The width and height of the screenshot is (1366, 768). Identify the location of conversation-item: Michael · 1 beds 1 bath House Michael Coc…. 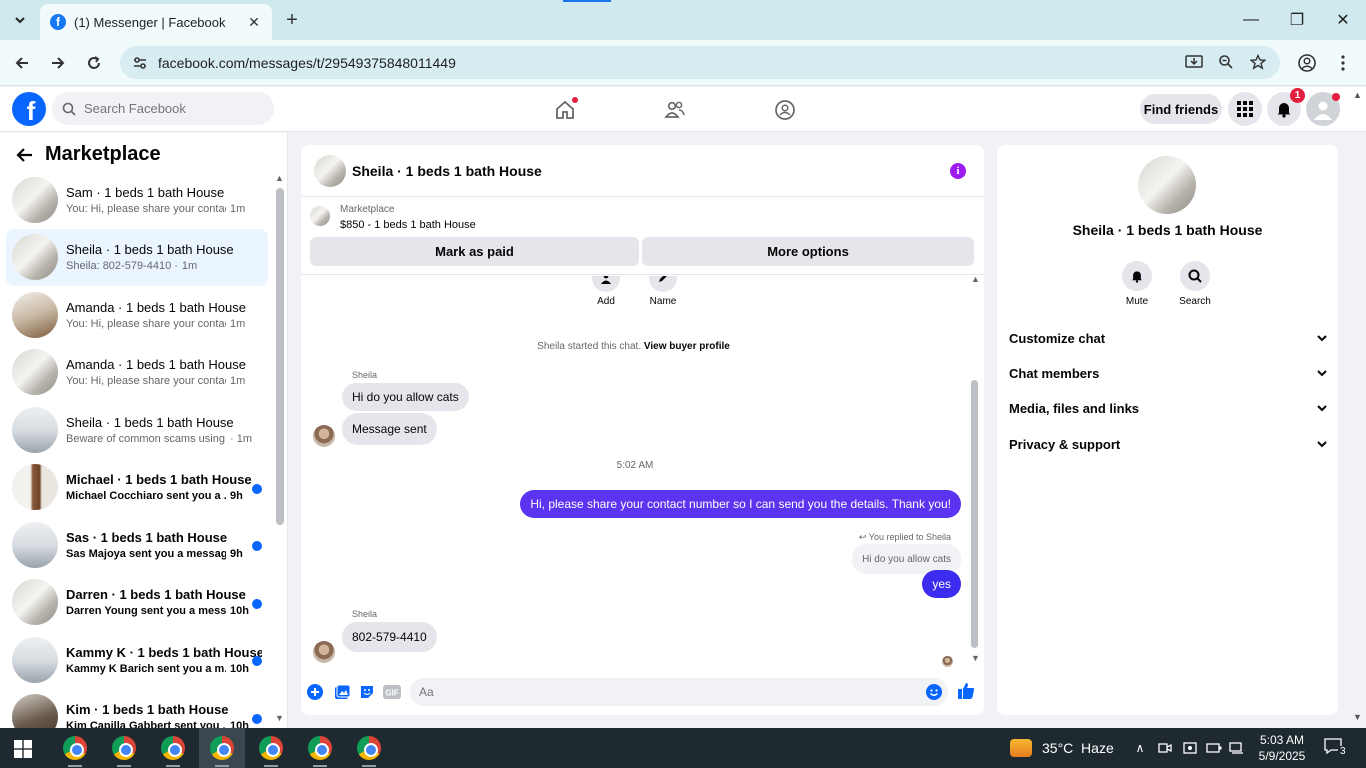
(137, 488).